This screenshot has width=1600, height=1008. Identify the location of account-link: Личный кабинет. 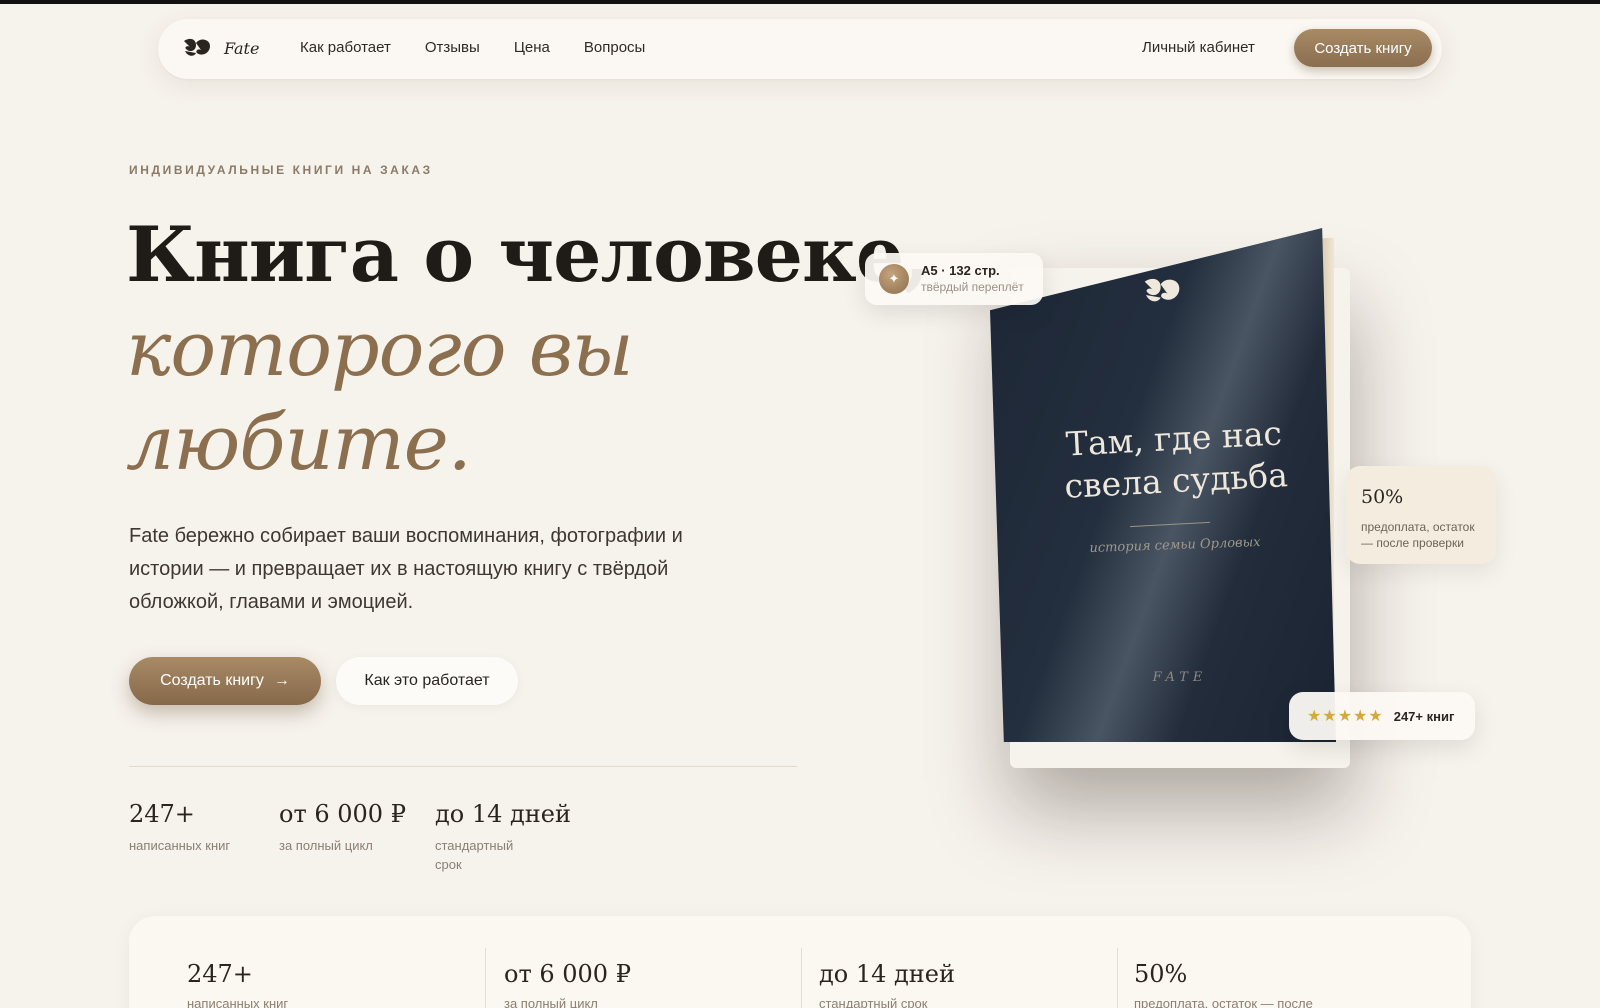
(1198, 47).